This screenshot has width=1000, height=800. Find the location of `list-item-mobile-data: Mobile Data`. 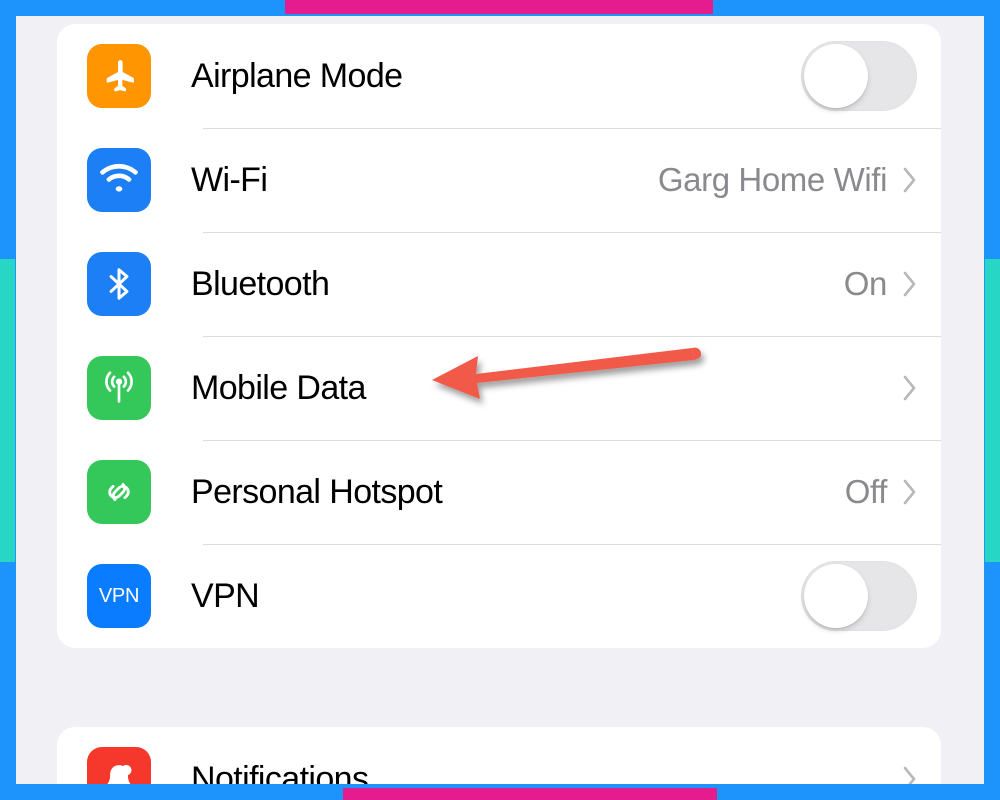

list-item-mobile-data: Mobile Data is located at coordinates (499, 388).